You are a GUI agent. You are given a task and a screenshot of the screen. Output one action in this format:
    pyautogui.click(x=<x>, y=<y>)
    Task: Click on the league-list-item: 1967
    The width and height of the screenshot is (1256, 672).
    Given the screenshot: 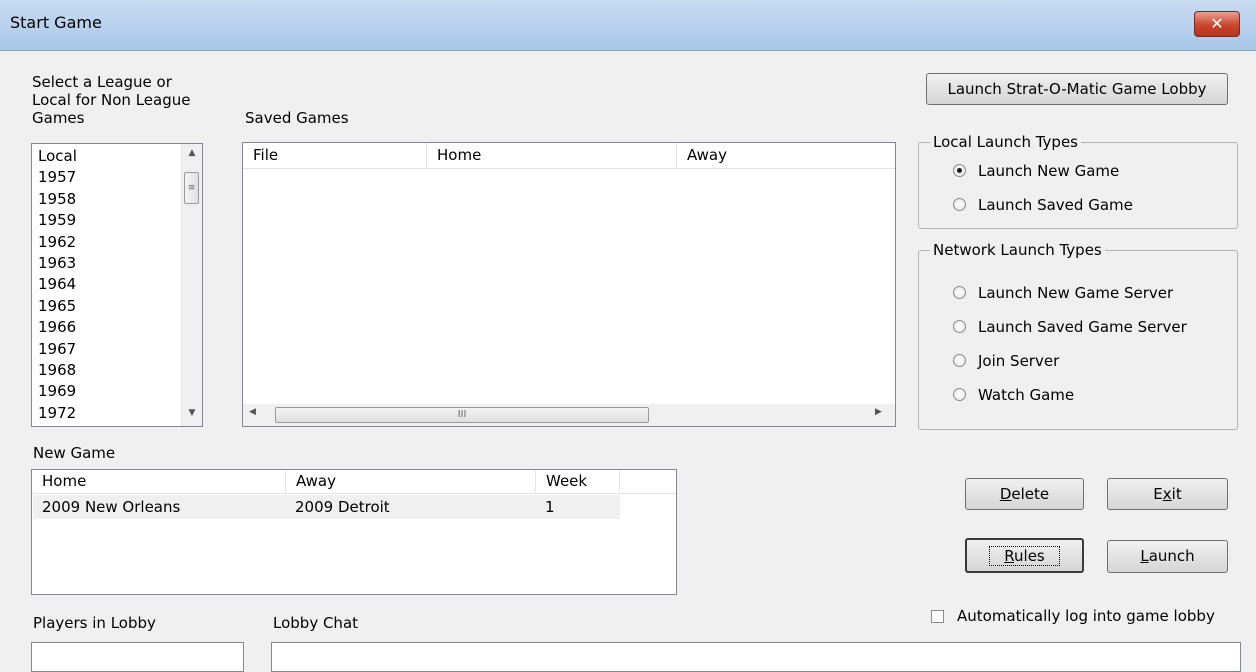 What is the action you would take?
    pyautogui.click(x=107, y=349)
    